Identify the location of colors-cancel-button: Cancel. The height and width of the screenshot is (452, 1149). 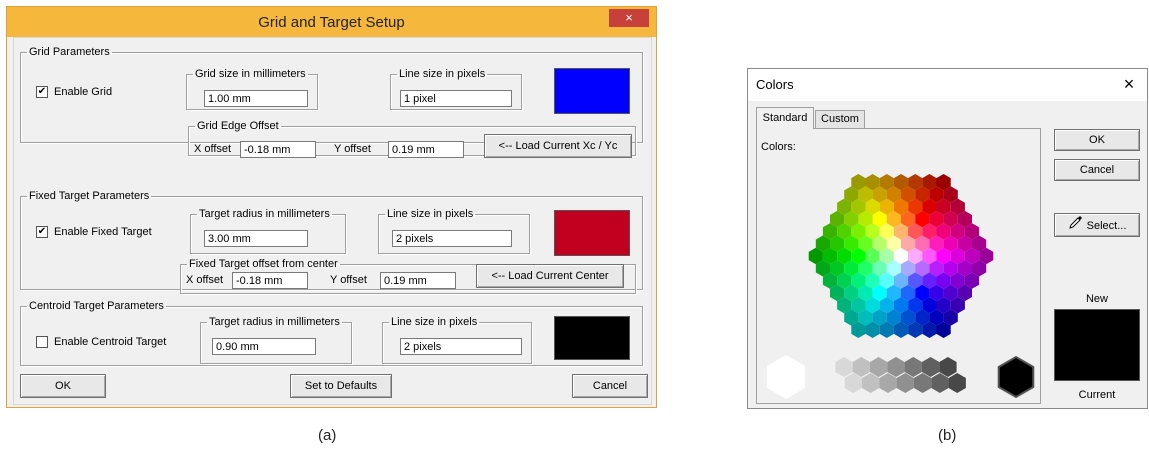
(1097, 170).